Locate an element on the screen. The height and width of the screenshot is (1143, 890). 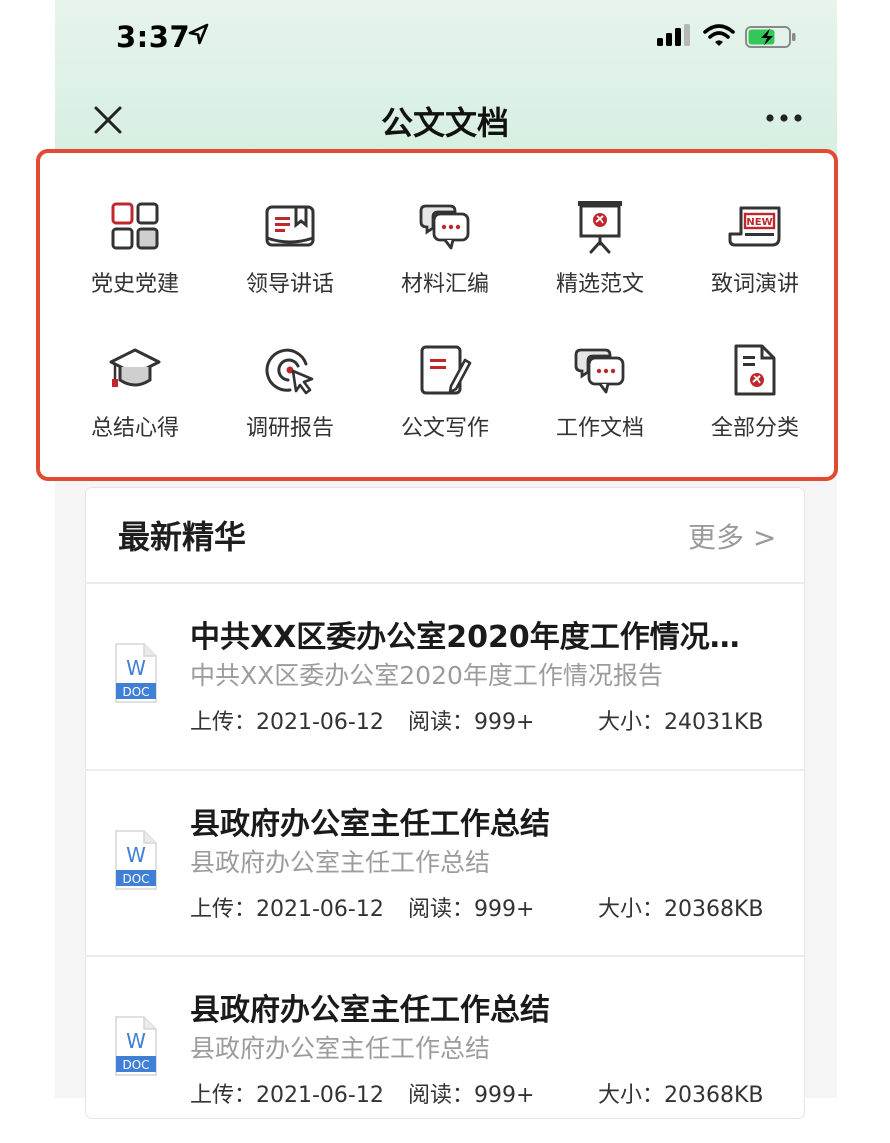
category-label: 领导讲话 is located at coordinates (289, 284).